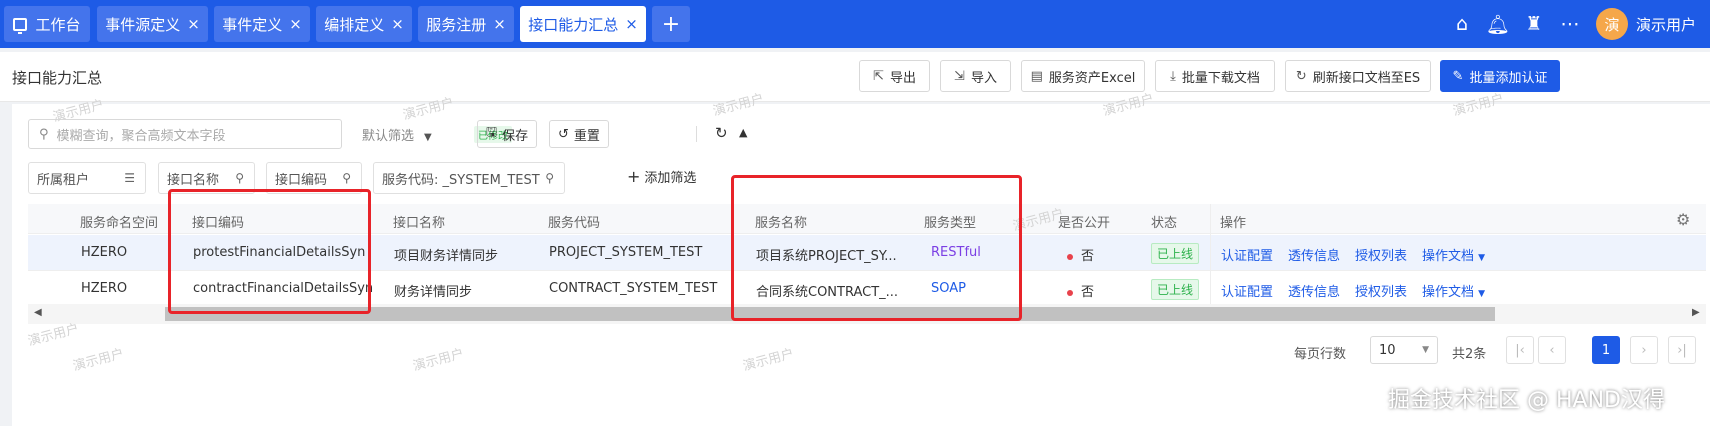 Image resolution: width=1710 pixels, height=426 pixels. I want to click on save-button: 🖫︎ 保存, so click(507, 134).